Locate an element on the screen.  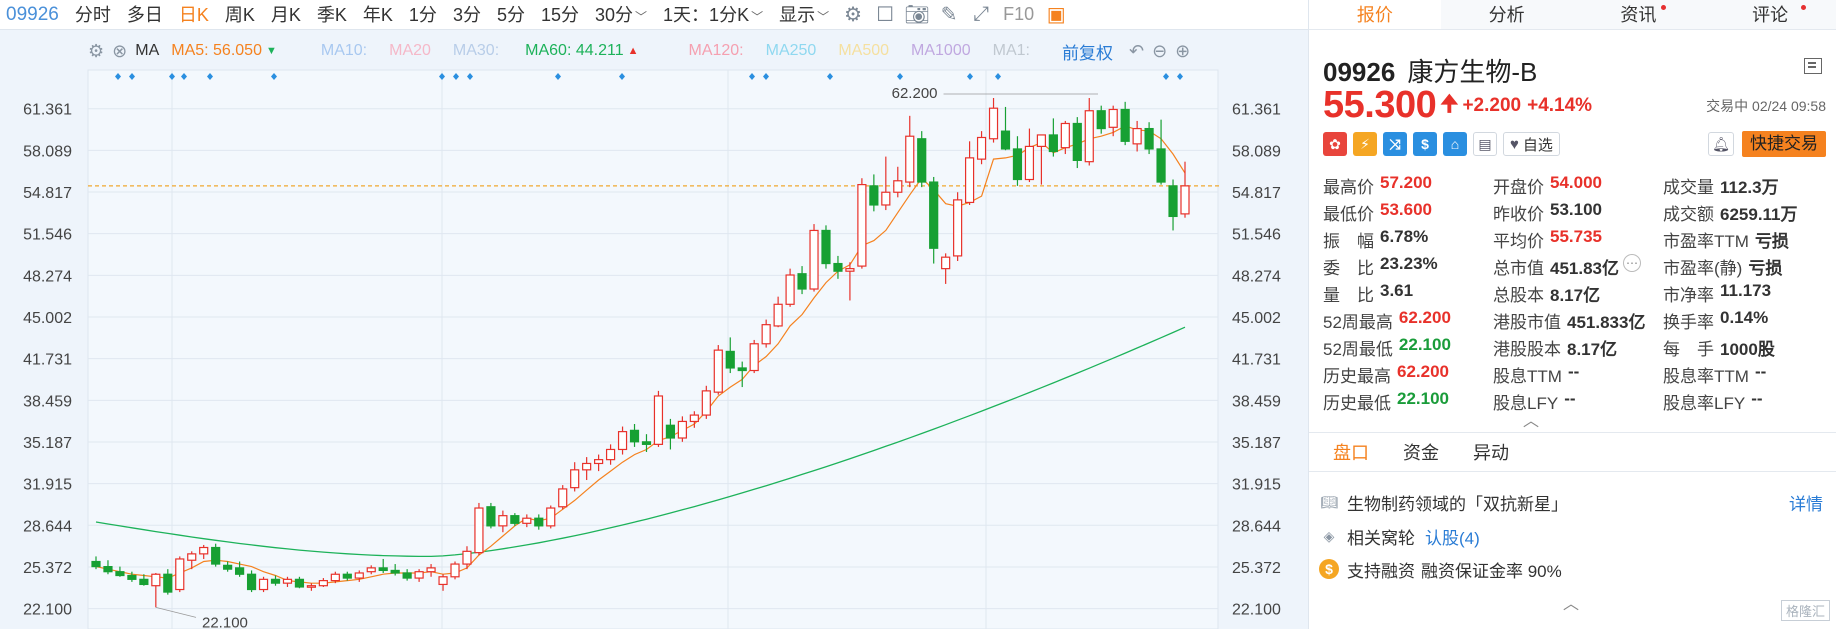
period-yearly-k: 年K is located at coordinates (378, 15).